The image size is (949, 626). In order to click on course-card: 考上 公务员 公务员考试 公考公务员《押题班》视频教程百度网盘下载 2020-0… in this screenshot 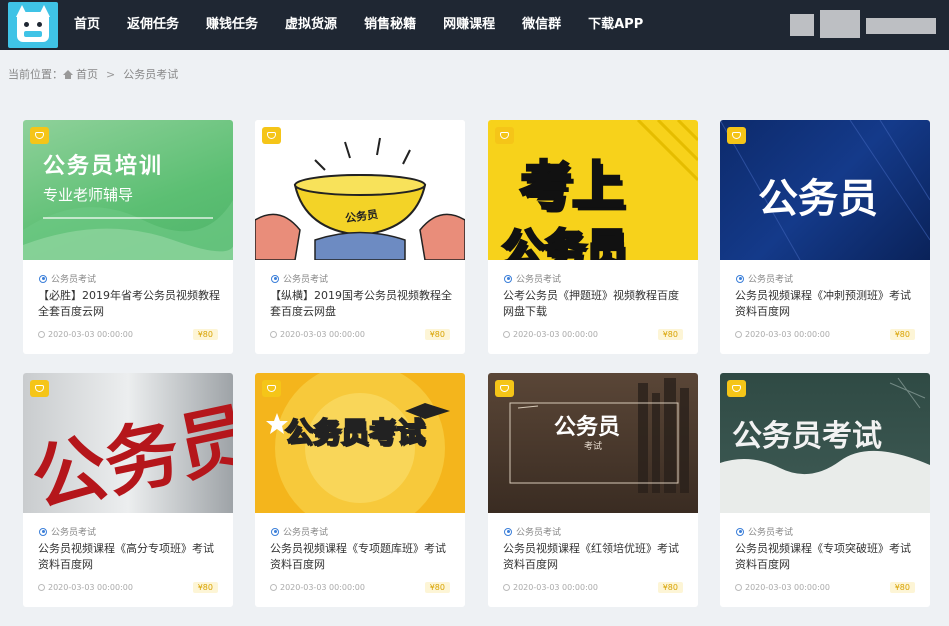, I will do `click(593, 237)`.